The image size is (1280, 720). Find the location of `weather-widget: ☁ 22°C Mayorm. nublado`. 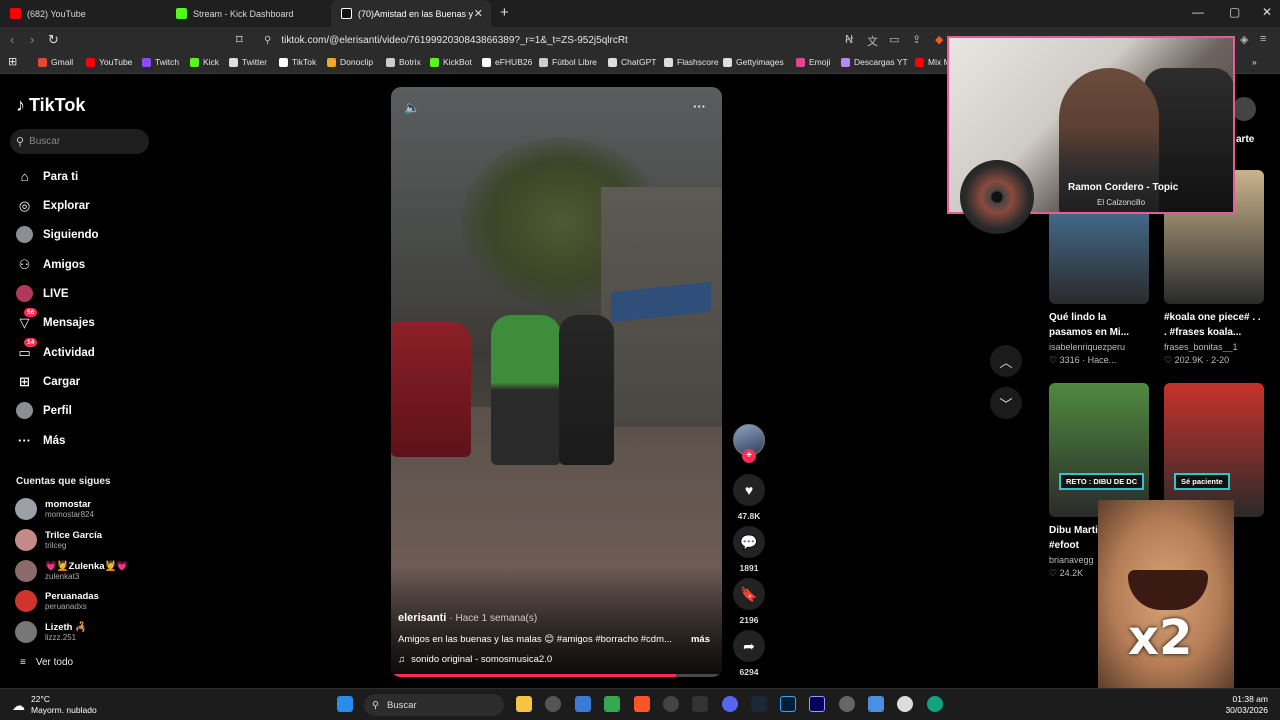

weather-widget: ☁ 22°C Mayorm. nublado is located at coordinates (54, 705).